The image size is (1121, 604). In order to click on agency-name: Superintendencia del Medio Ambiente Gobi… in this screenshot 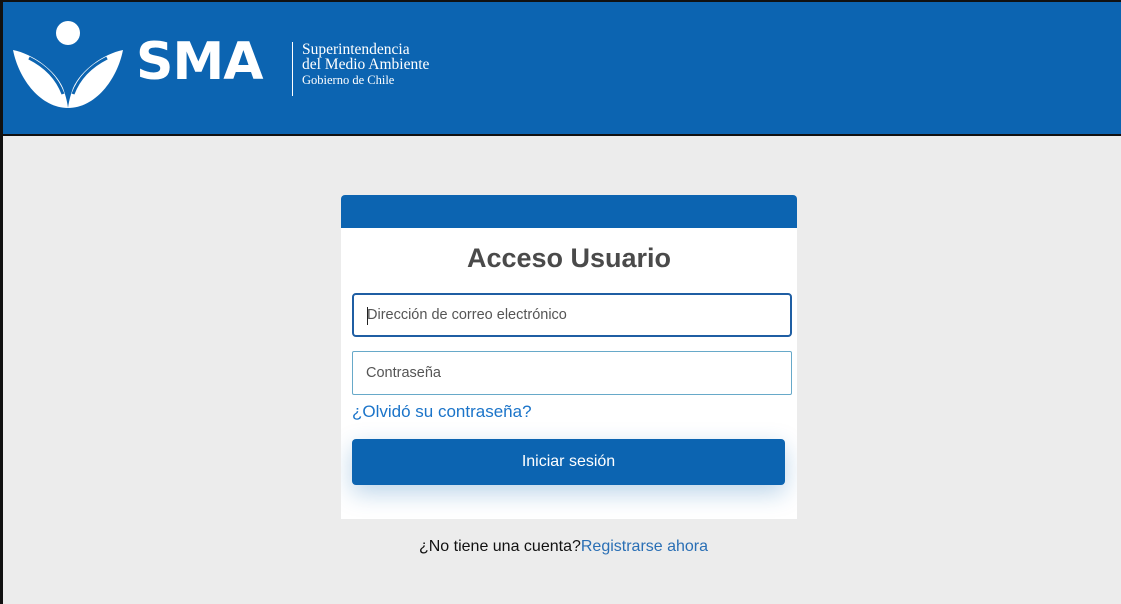, I will do `click(365, 65)`.